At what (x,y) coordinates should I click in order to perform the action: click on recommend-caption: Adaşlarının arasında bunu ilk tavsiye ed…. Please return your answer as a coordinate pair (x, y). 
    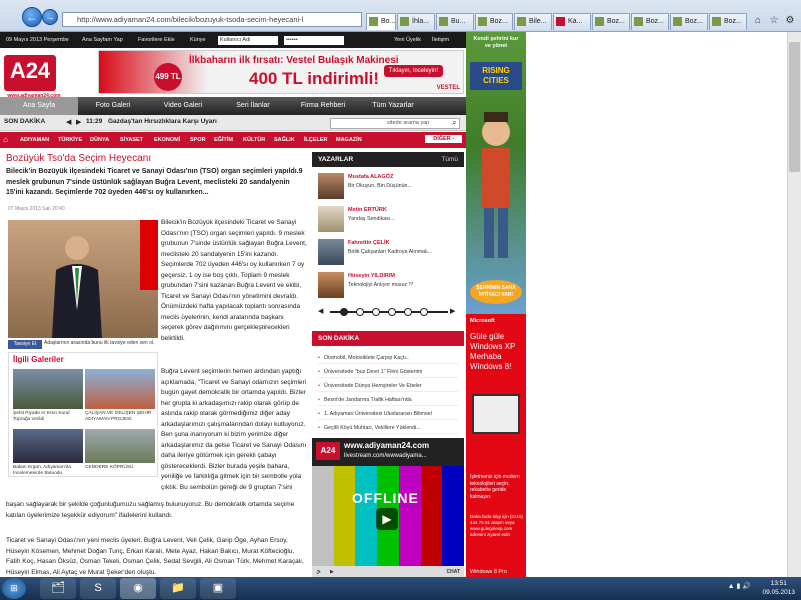
    Looking at the image, I should click on (99, 343).